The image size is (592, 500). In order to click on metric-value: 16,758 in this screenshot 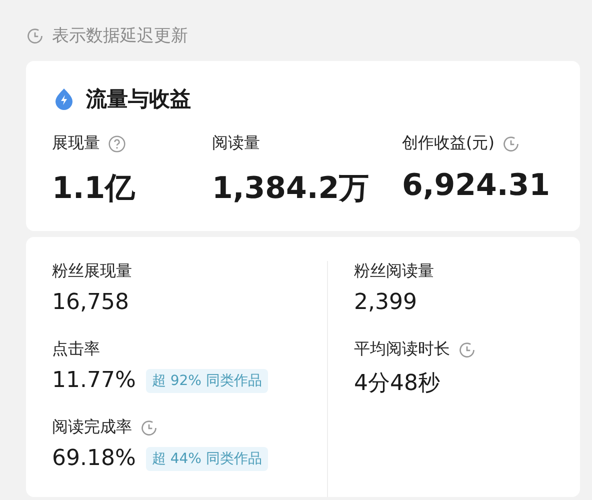, I will do `click(90, 302)`.